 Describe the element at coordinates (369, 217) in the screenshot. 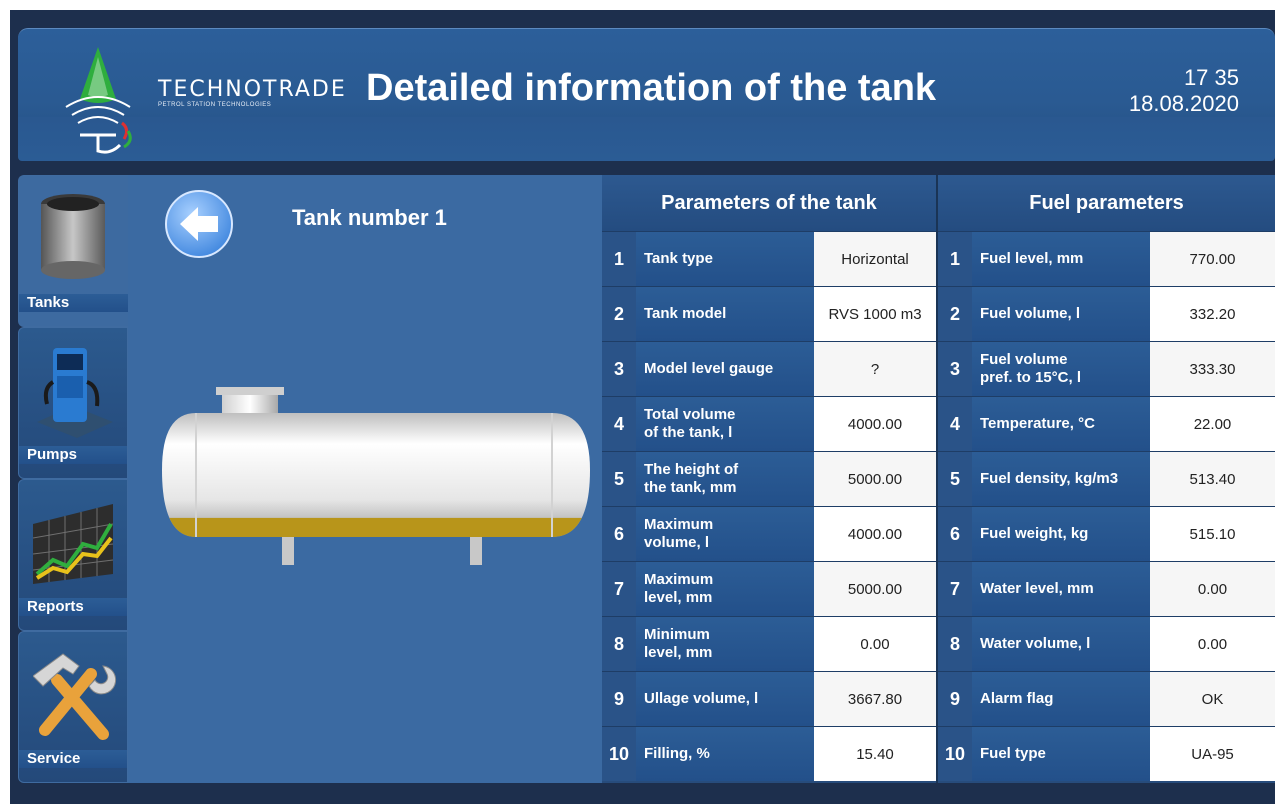

I see `tank-title: Tank number 1` at that location.